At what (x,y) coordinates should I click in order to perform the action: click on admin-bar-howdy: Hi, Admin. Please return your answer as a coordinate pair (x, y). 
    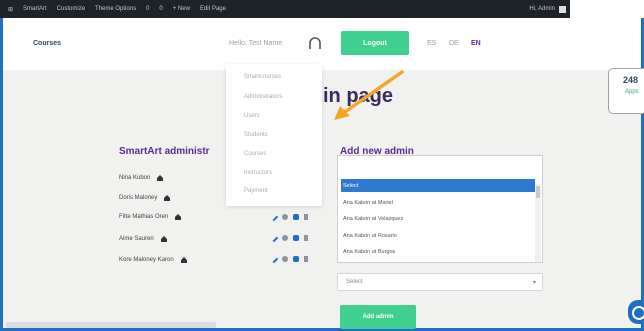
    Looking at the image, I should click on (542, 9).